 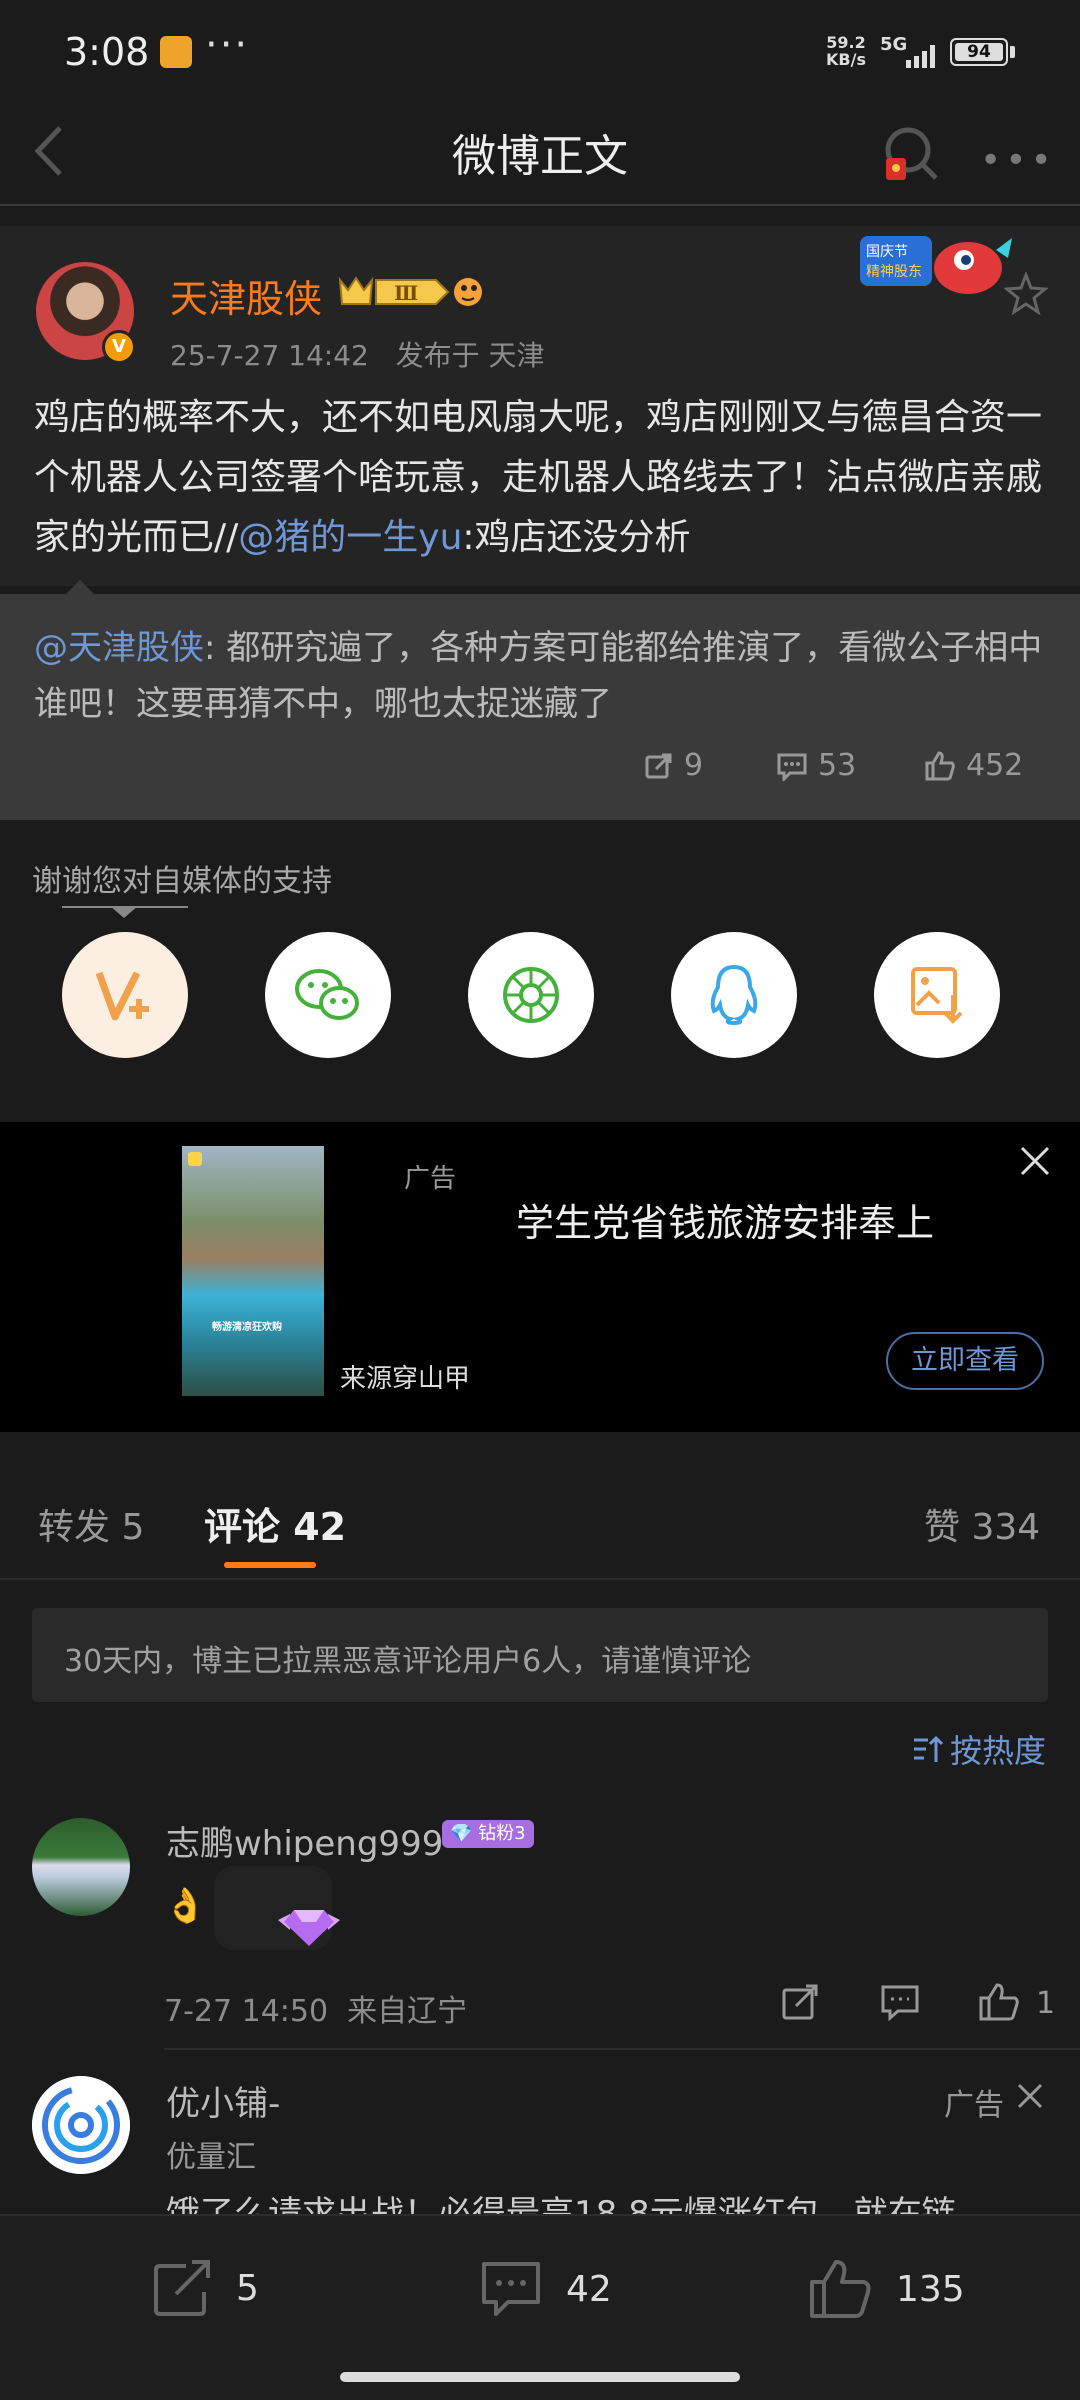 I want to click on vip-badge-icon: Ⅲ, so click(x=410, y=291).